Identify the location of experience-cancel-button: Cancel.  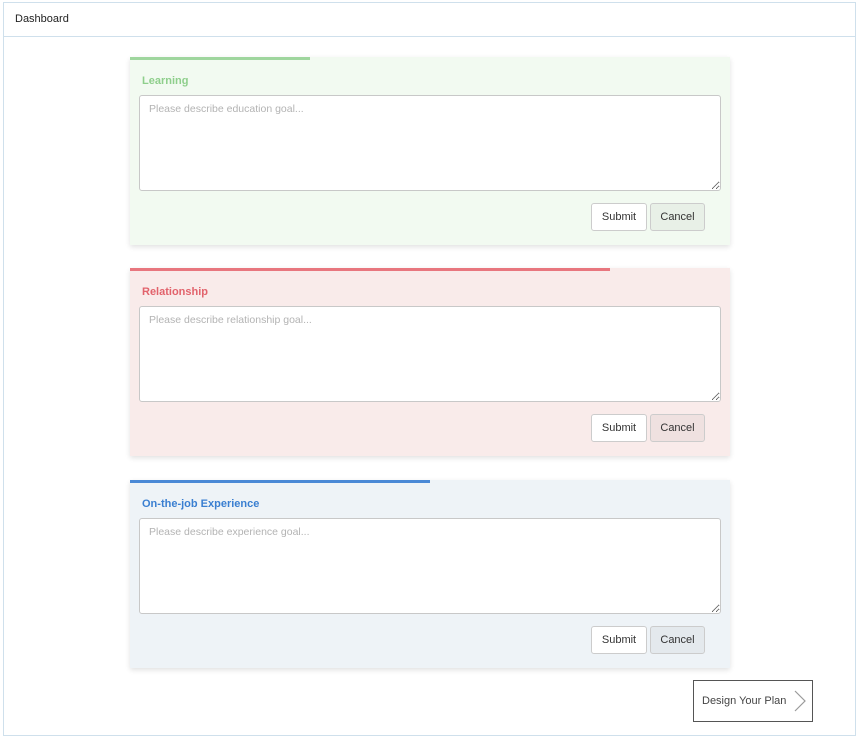
(677, 640).